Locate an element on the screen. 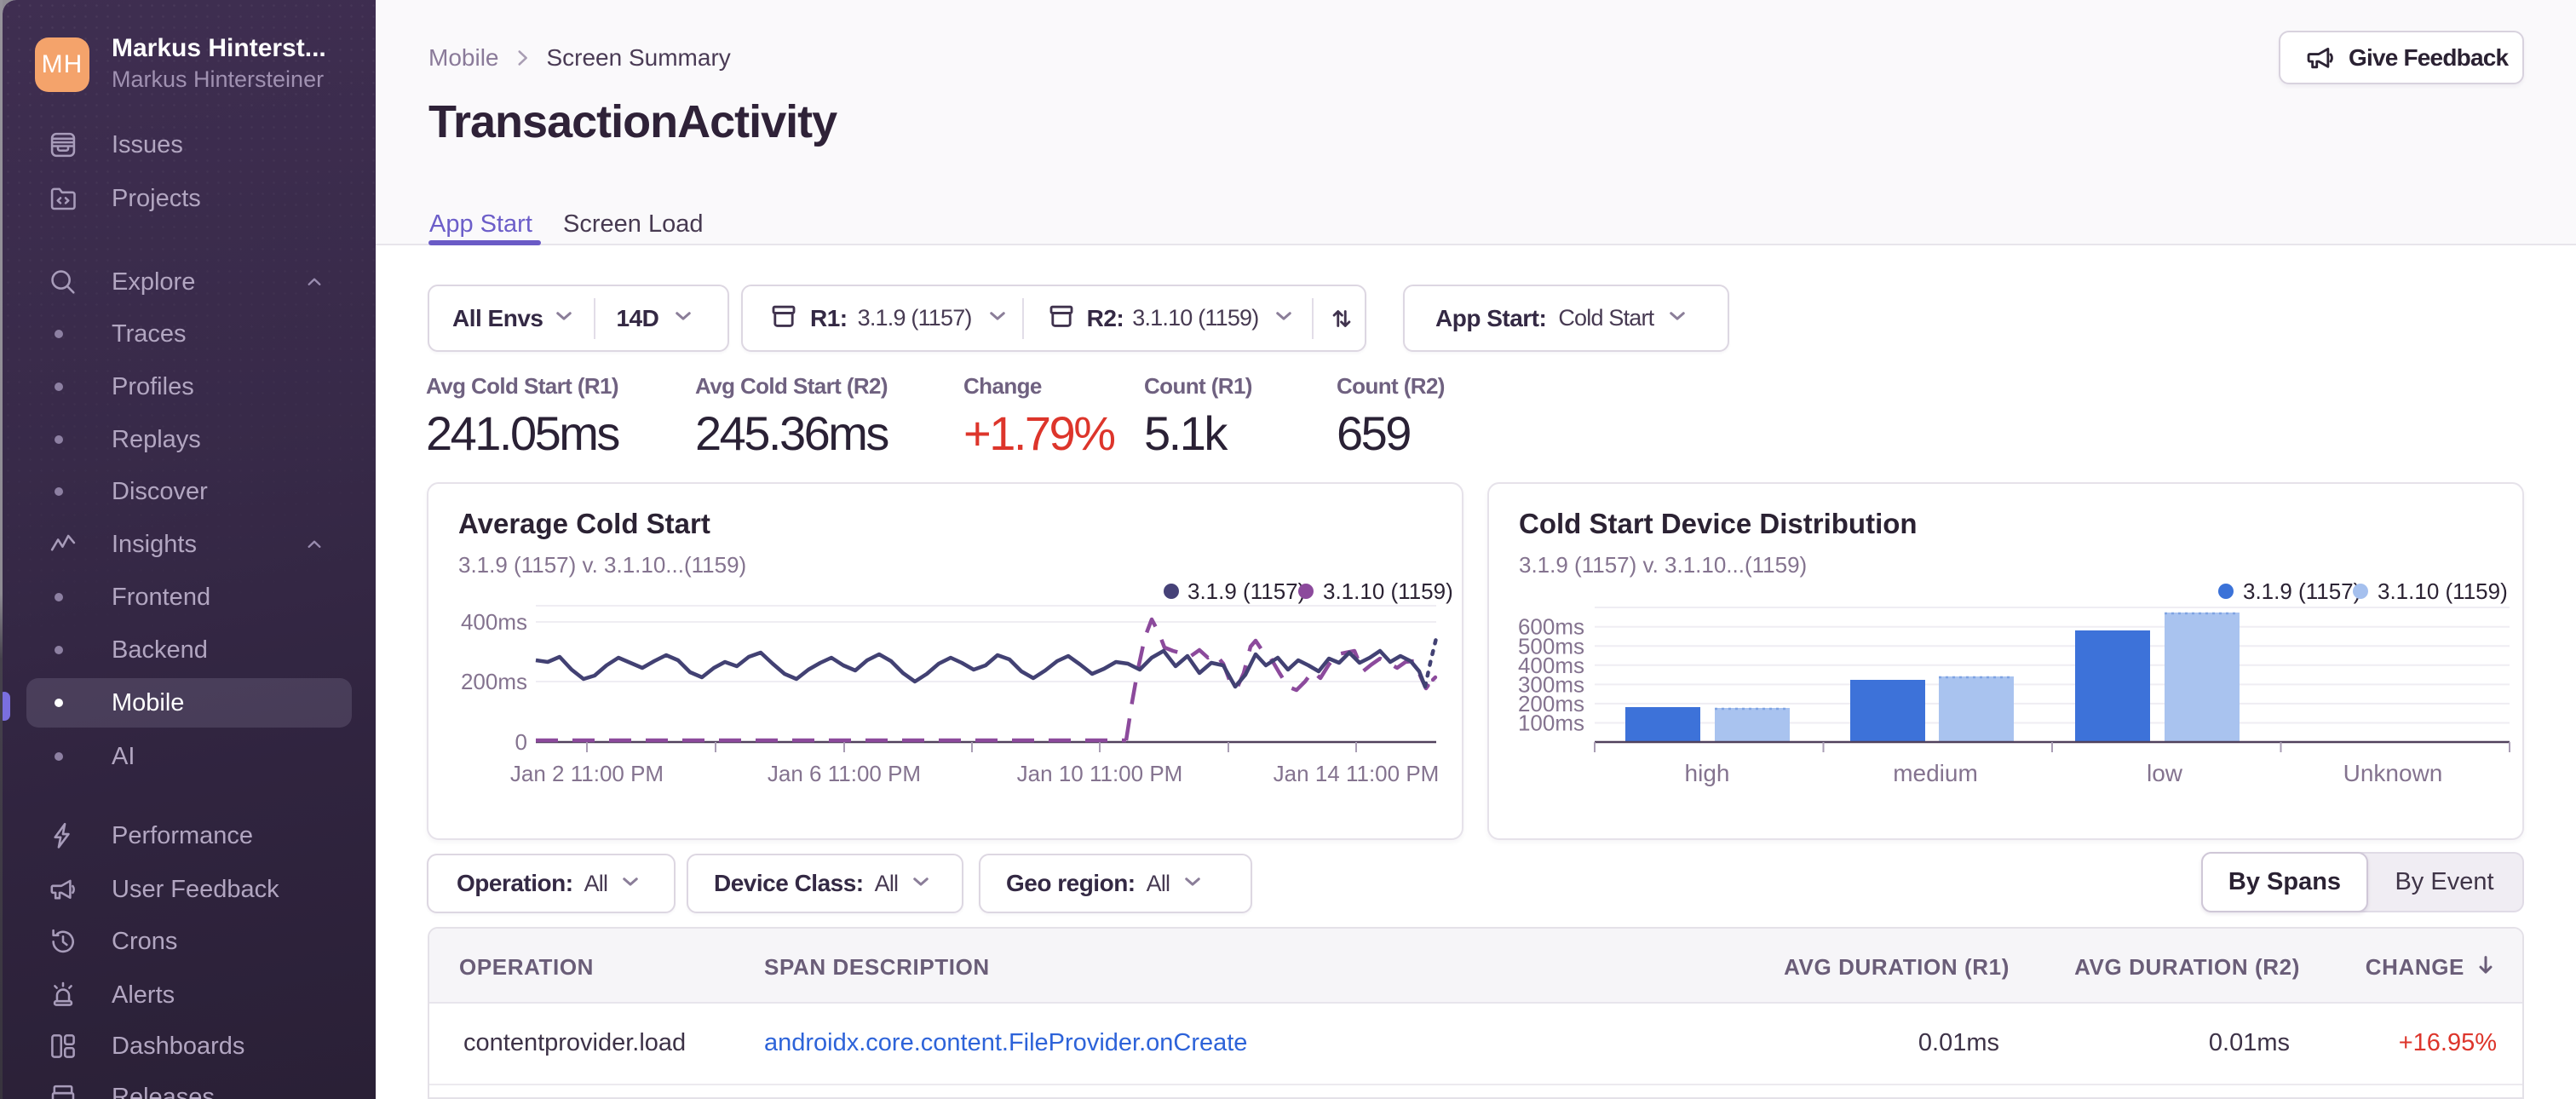 The image size is (2576, 1099). svg-text: 200ms is located at coordinates (494, 681).